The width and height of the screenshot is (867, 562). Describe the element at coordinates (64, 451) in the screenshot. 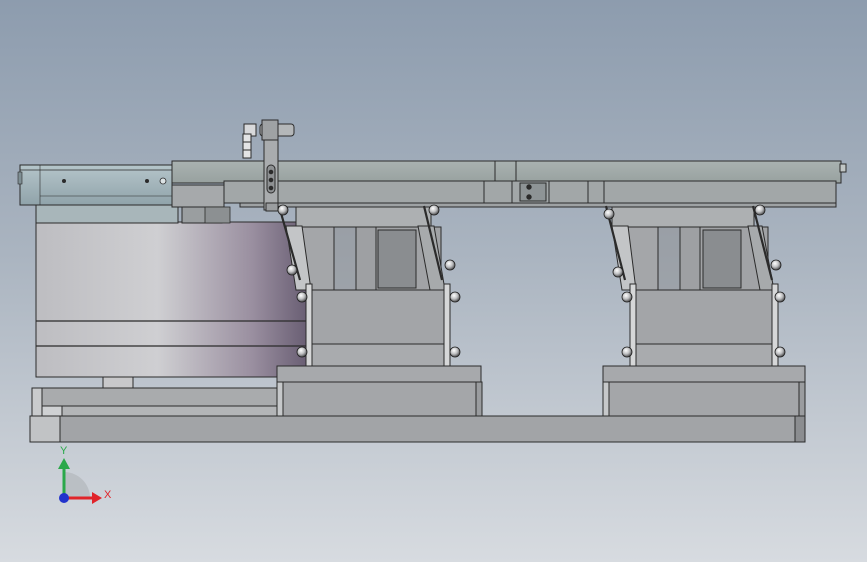

I see `y-axis-label: Y` at that location.